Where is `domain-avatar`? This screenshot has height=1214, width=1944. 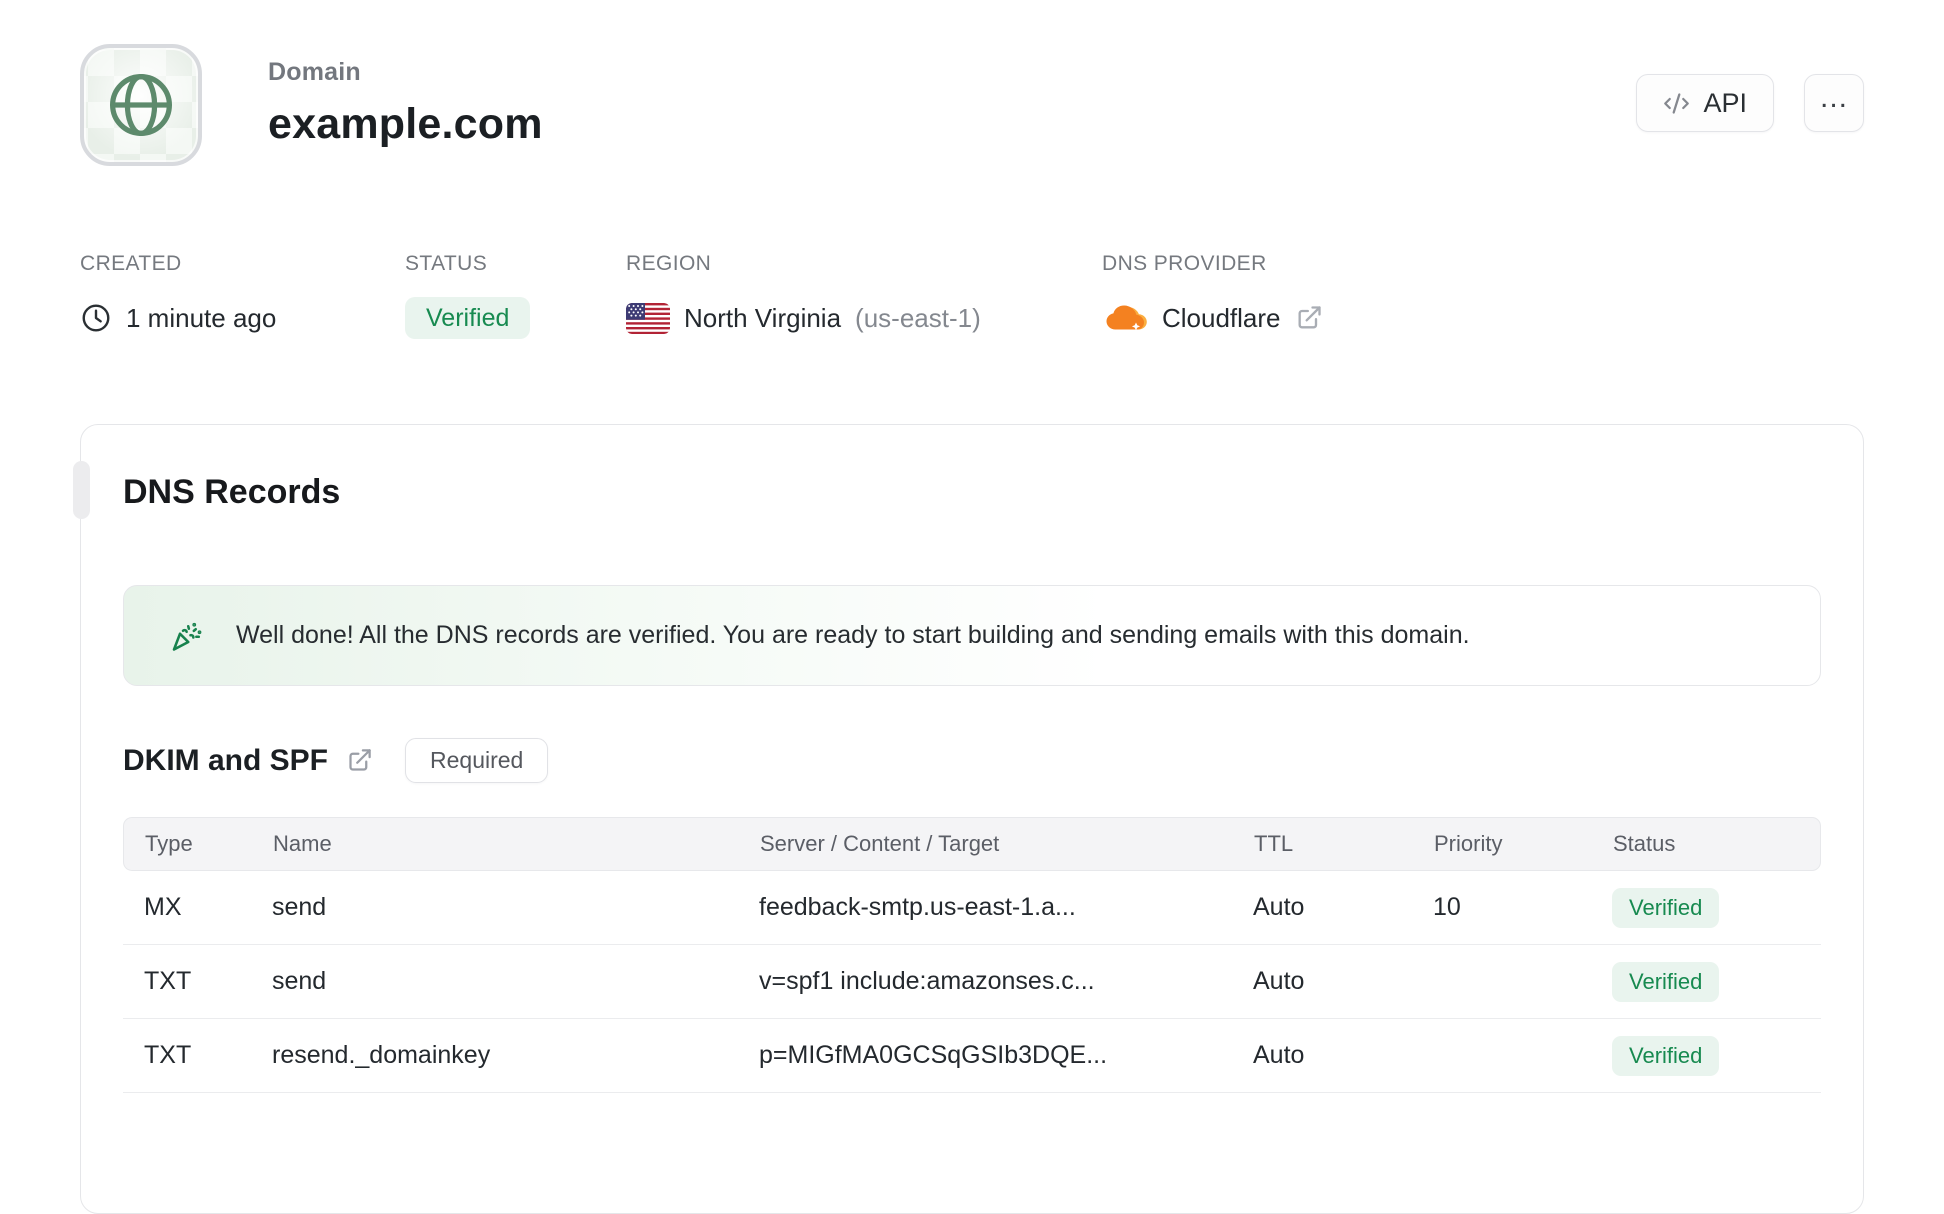
domain-avatar is located at coordinates (141, 105).